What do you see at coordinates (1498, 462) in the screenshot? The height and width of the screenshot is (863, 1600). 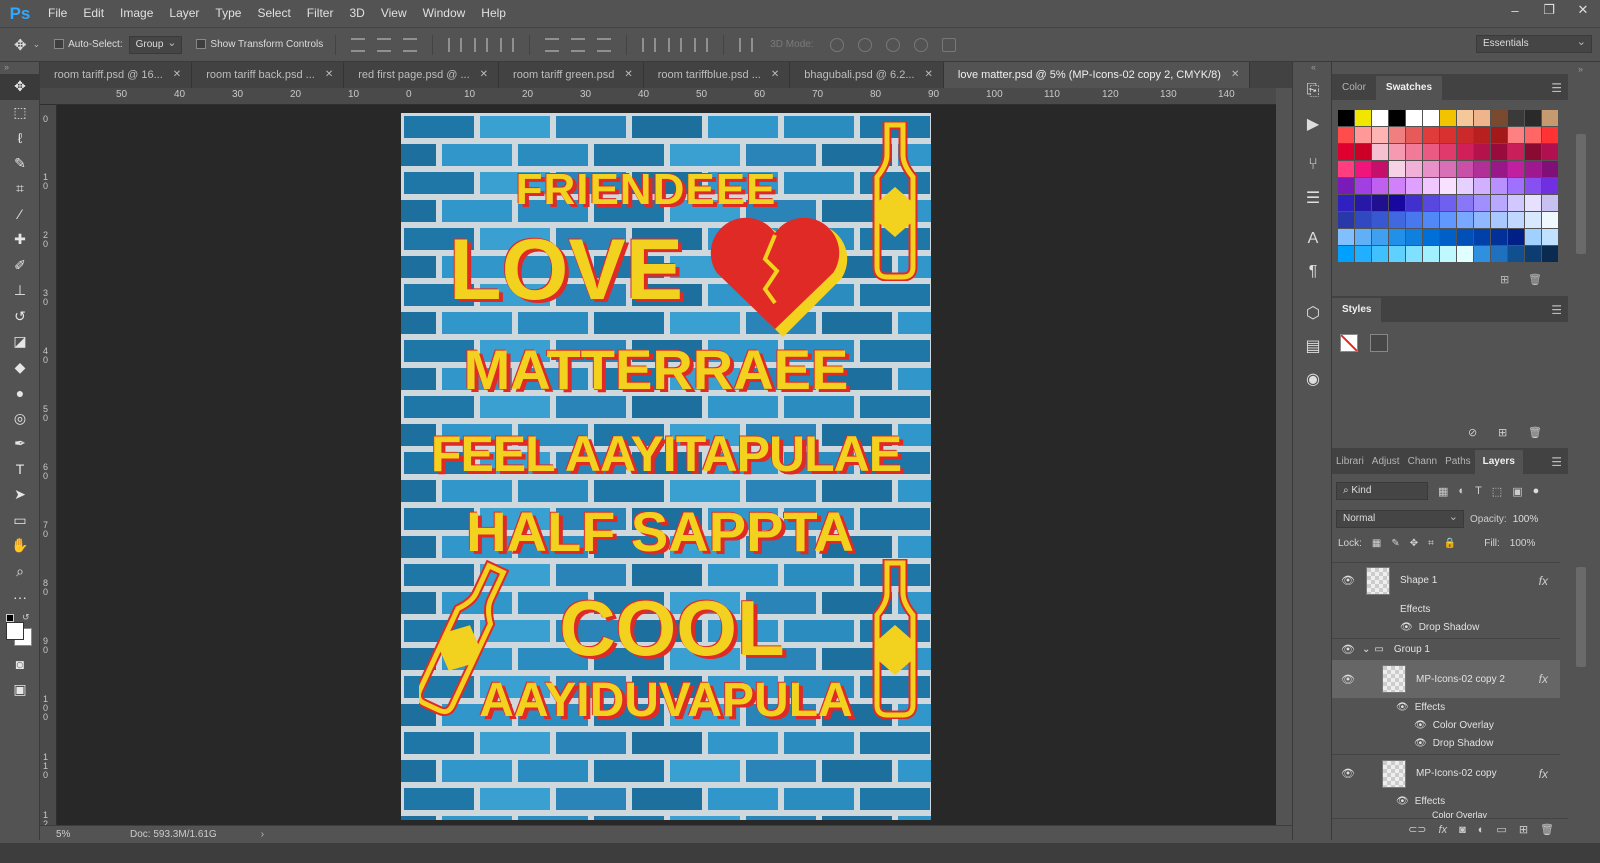 I see `tab-layers: Layers` at bounding box center [1498, 462].